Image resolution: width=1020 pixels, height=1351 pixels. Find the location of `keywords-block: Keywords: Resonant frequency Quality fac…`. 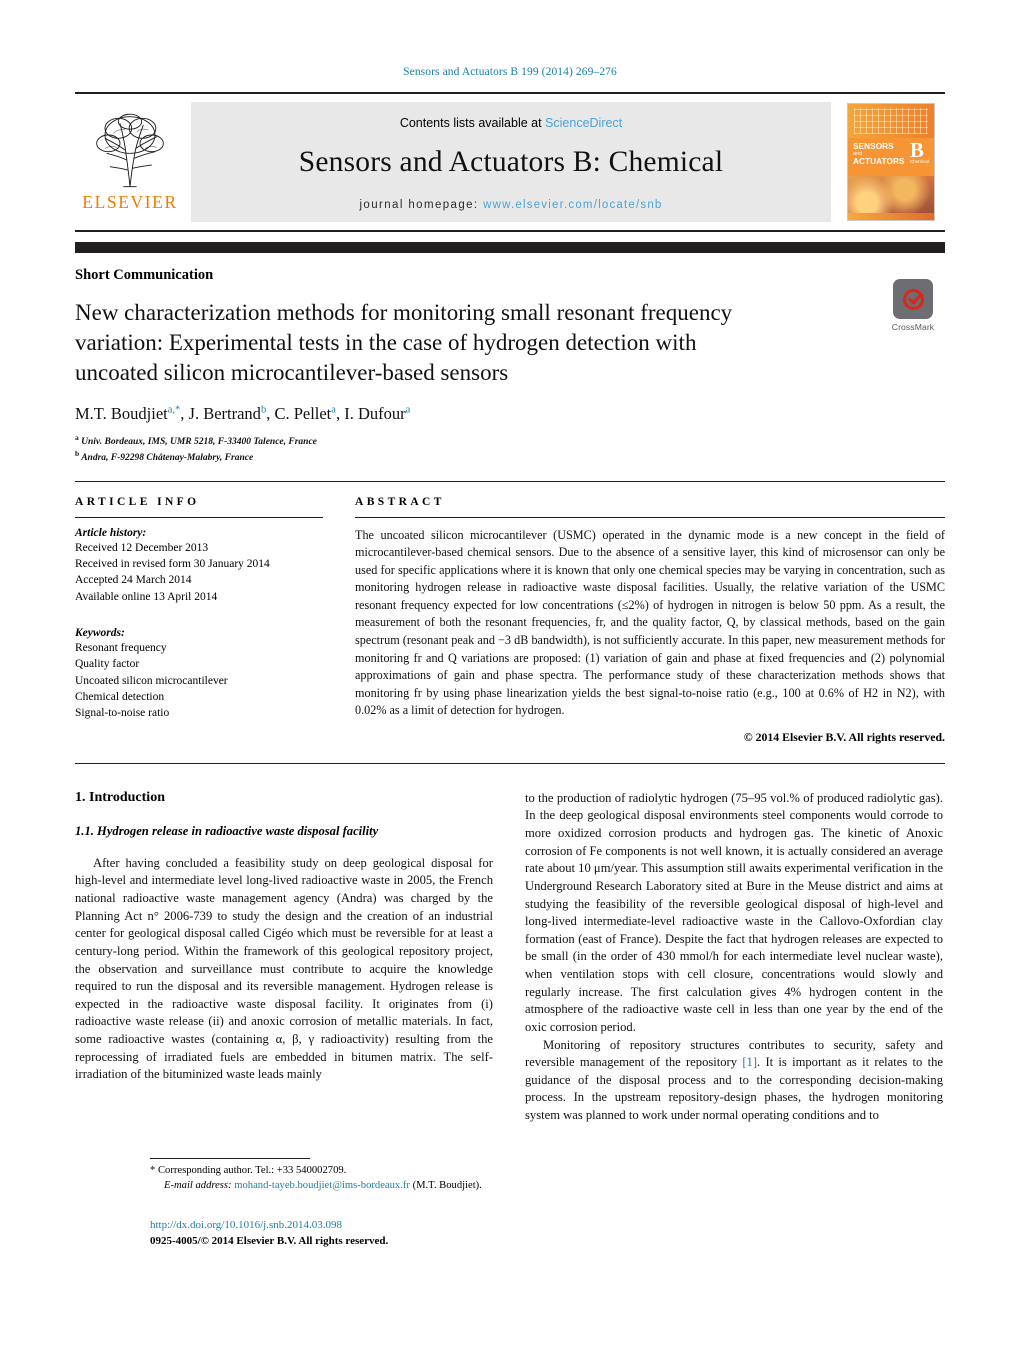

keywords-block: Keywords: Resonant frequency Quality fac… is located at coordinates (199, 674).